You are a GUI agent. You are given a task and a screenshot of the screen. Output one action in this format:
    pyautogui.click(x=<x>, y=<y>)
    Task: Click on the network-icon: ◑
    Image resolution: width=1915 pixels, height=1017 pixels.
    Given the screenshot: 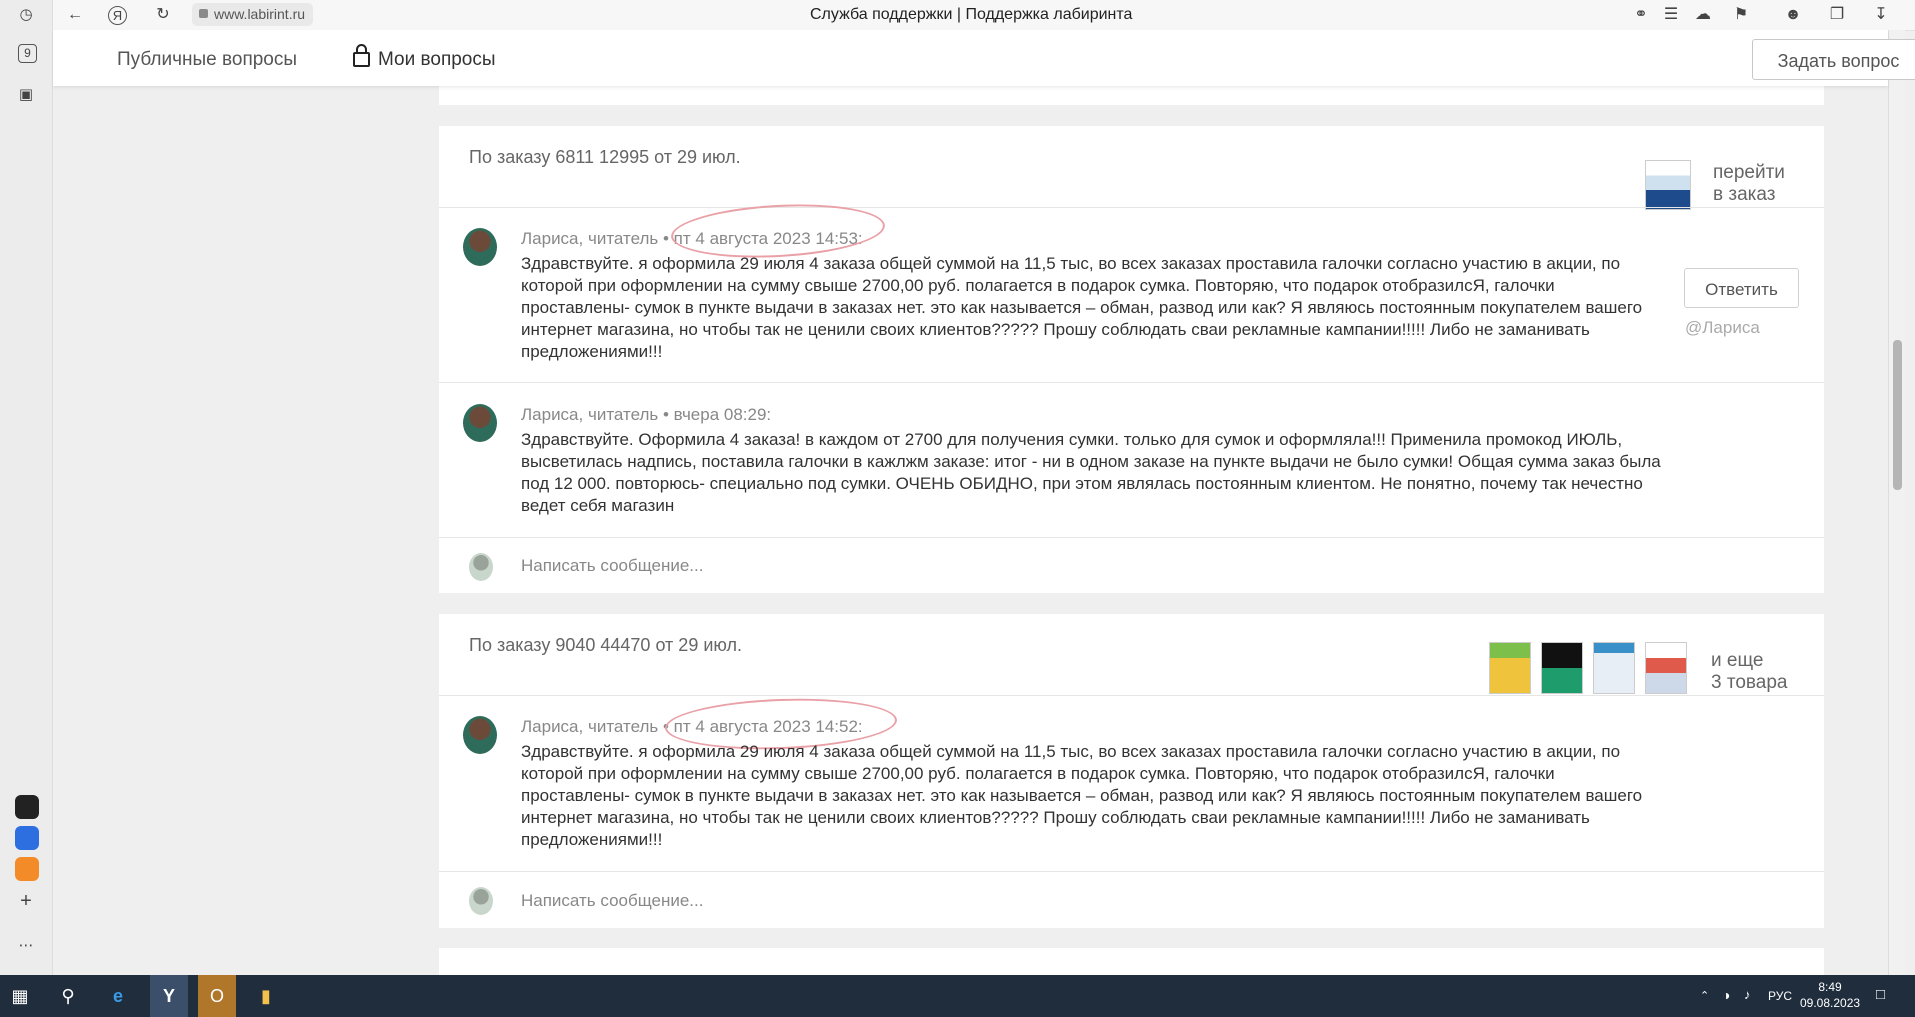 What is the action you would take?
    pyautogui.click(x=1726, y=995)
    